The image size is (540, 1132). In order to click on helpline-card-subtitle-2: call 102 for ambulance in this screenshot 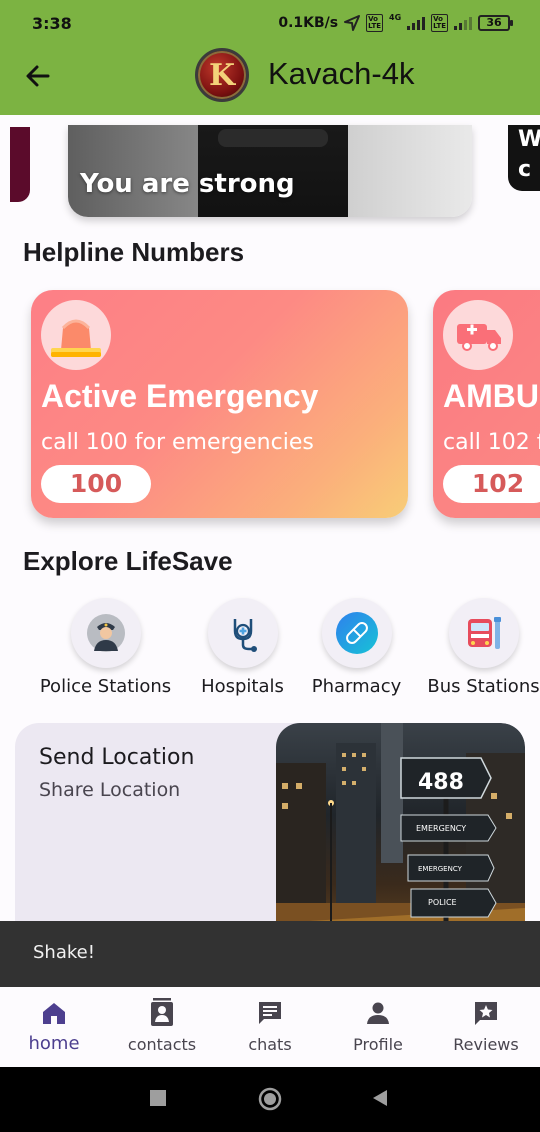, I will do `click(491, 442)`.